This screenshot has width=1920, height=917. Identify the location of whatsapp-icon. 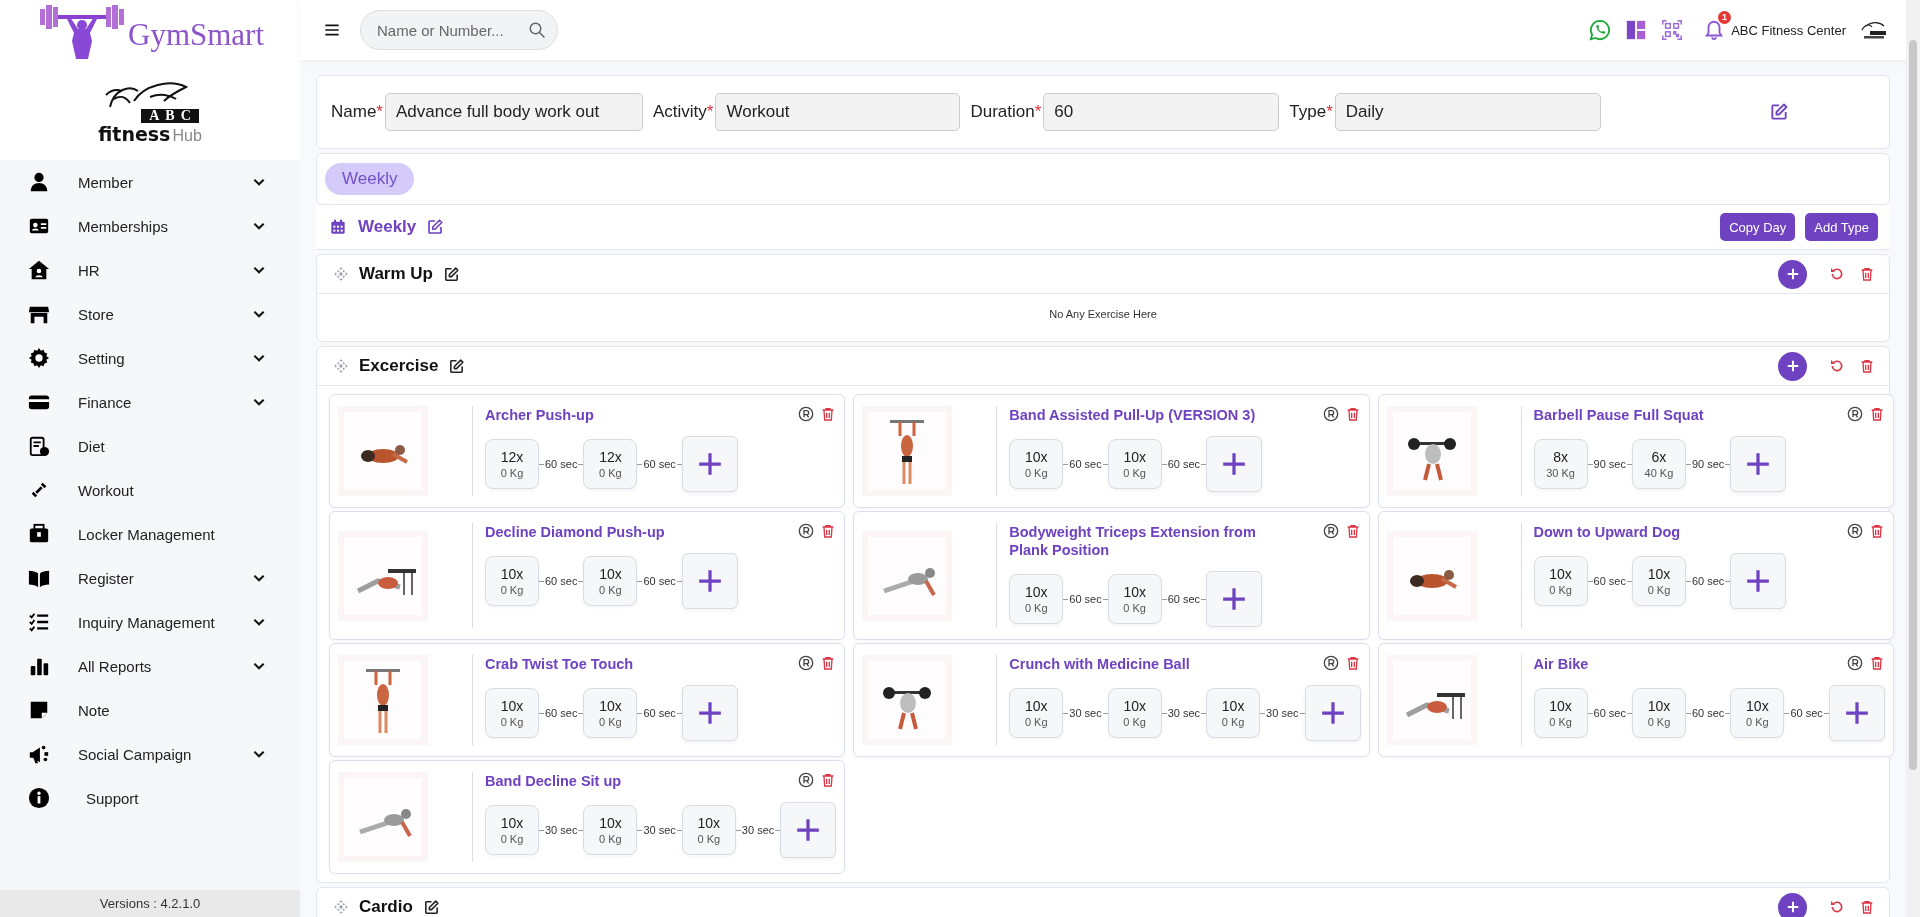
(1600, 30).